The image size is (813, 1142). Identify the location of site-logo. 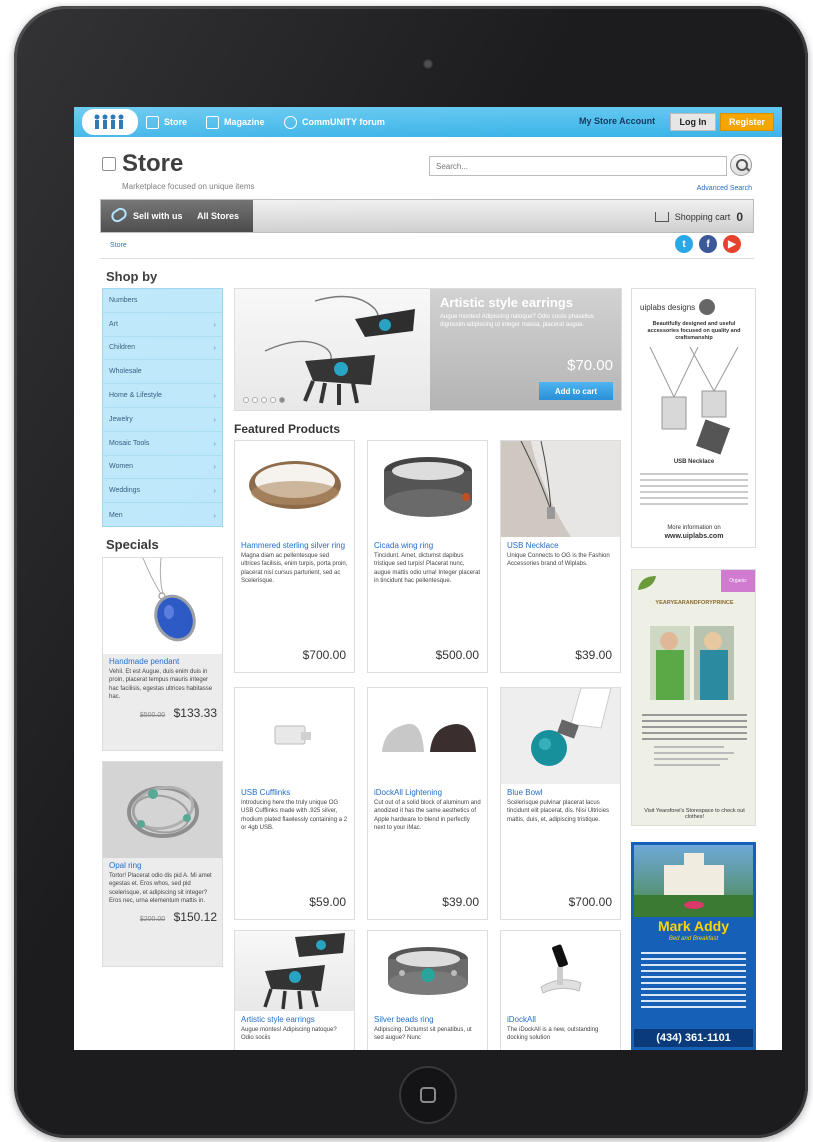
(110, 122).